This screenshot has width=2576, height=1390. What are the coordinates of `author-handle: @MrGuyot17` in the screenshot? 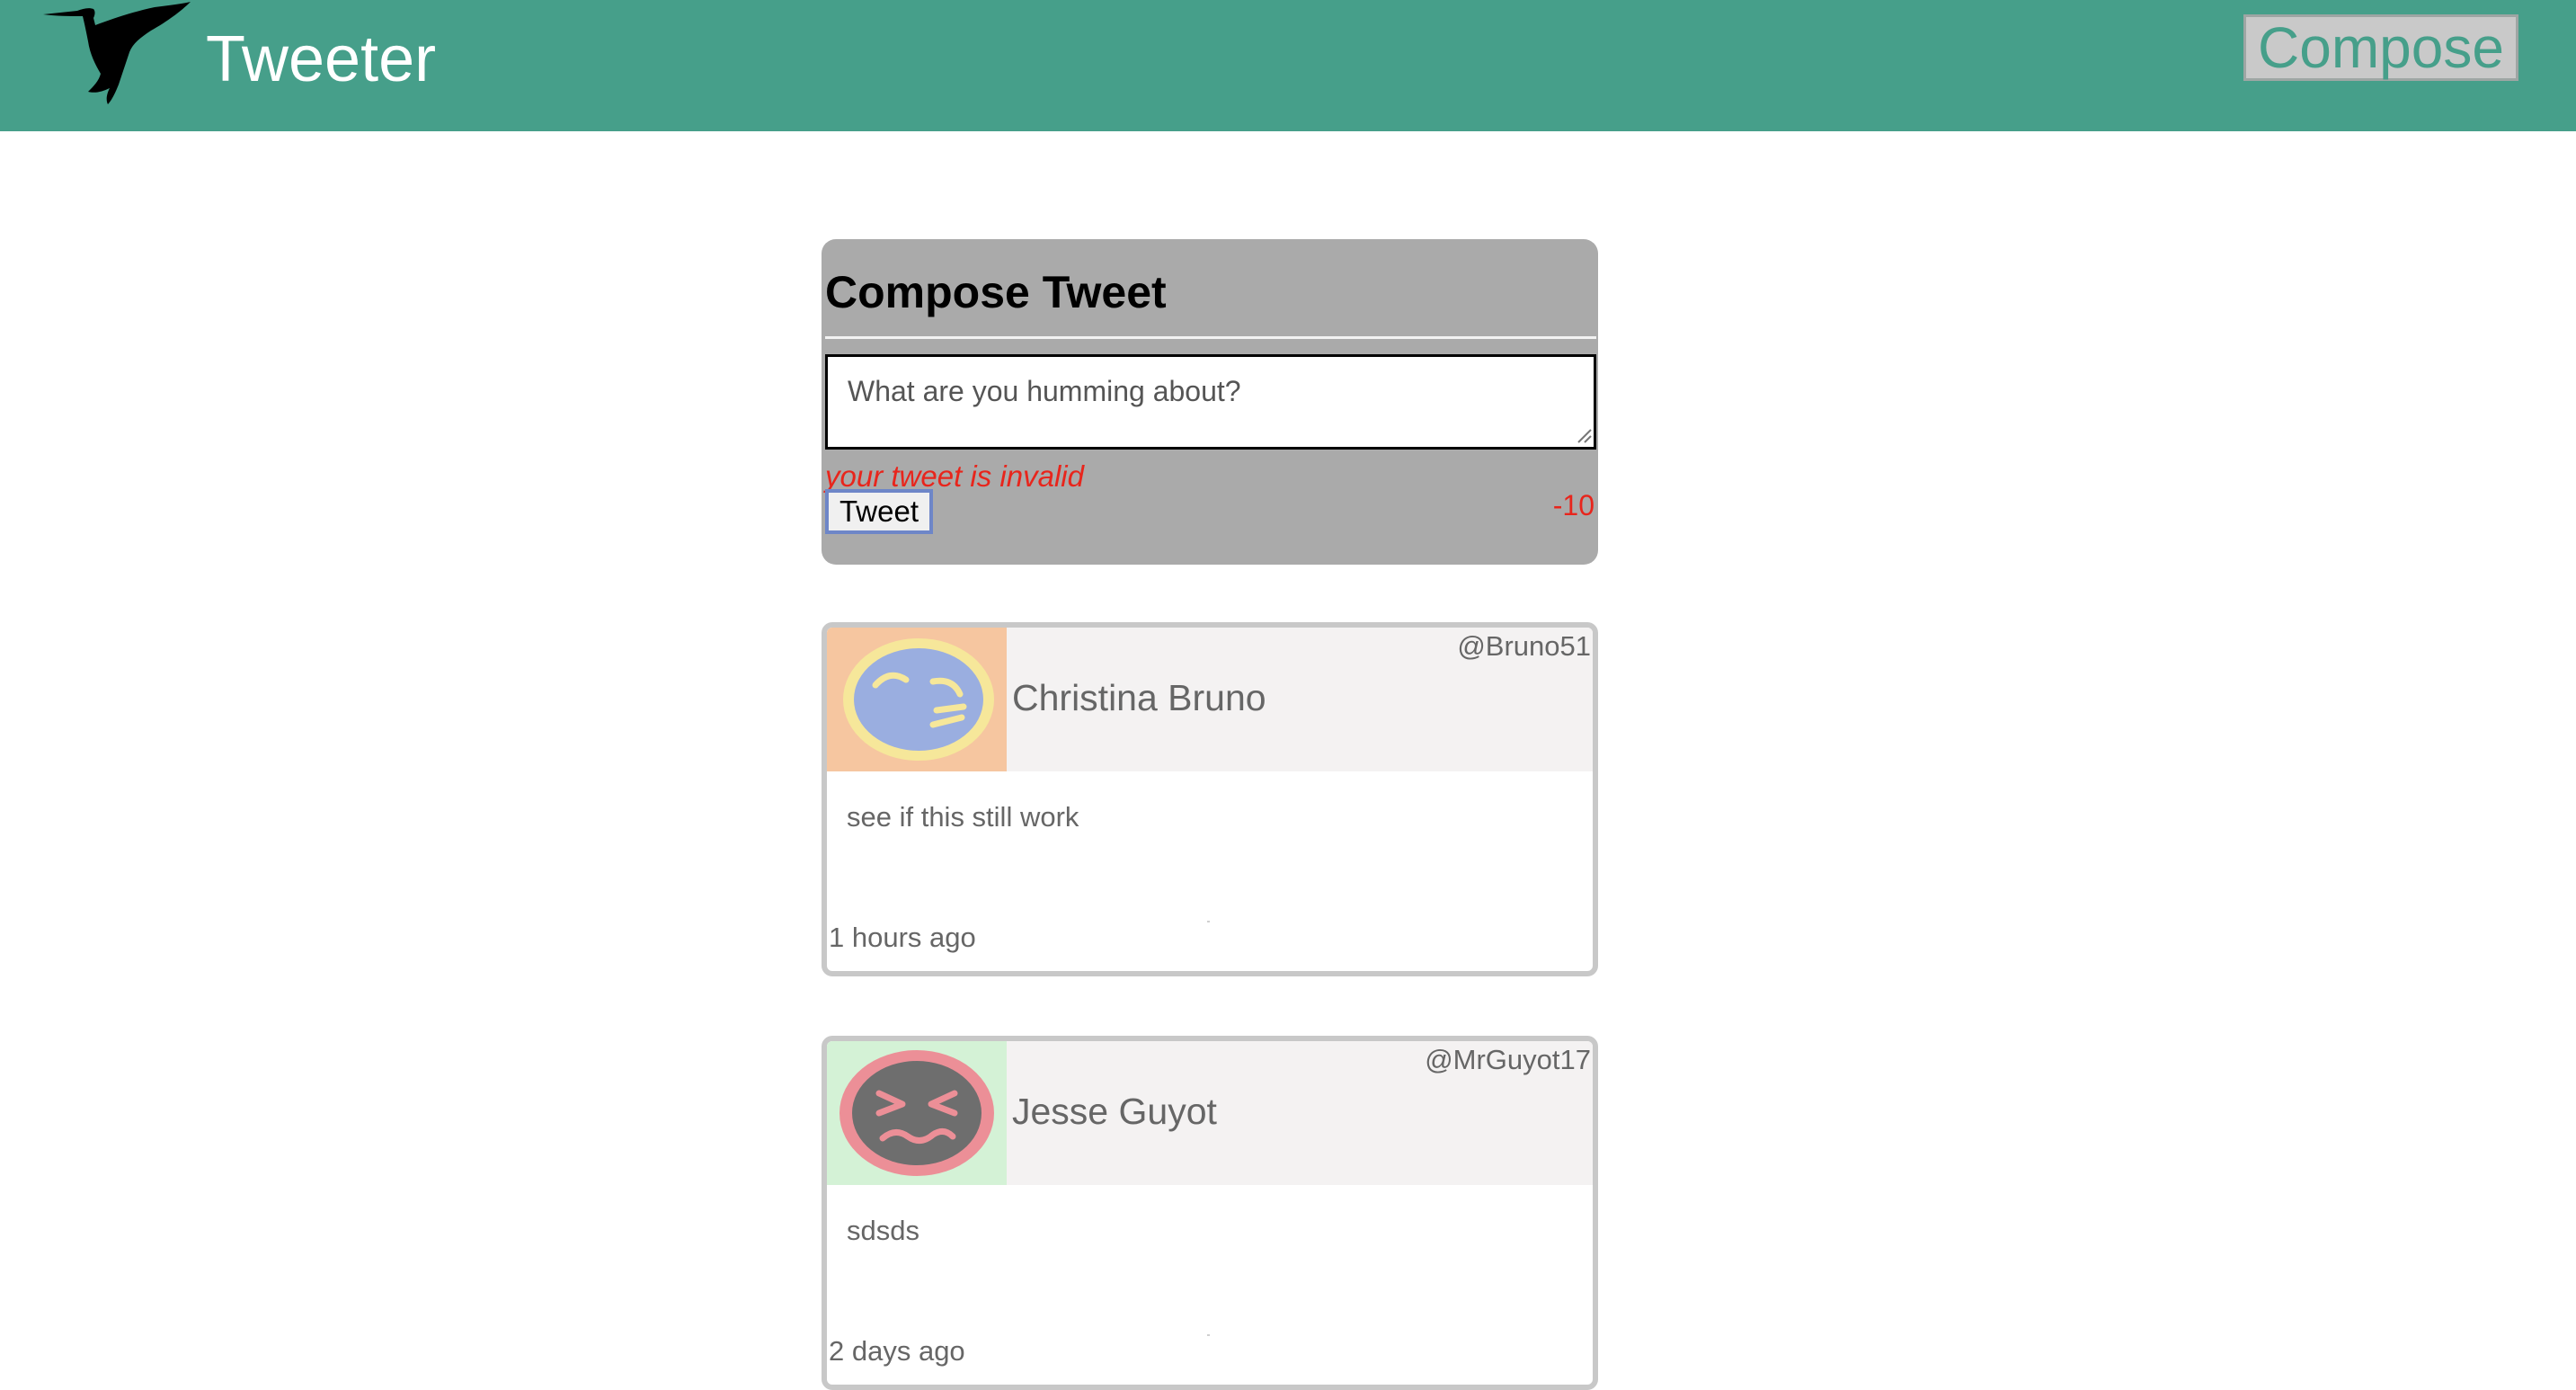 It's located at (1508, 1059).